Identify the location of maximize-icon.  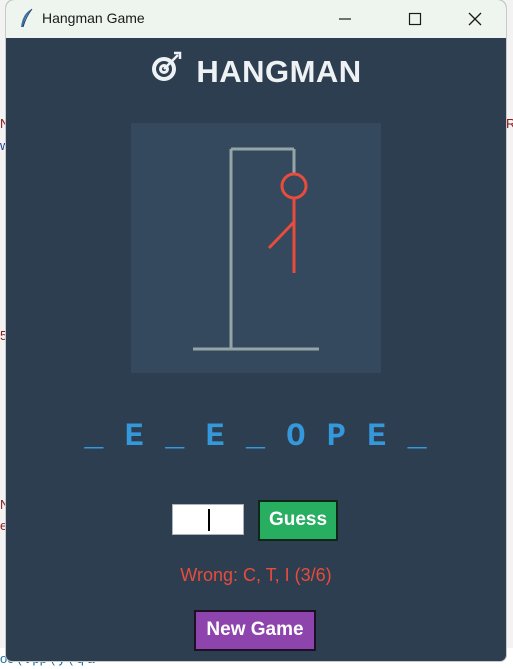
(415, 19).